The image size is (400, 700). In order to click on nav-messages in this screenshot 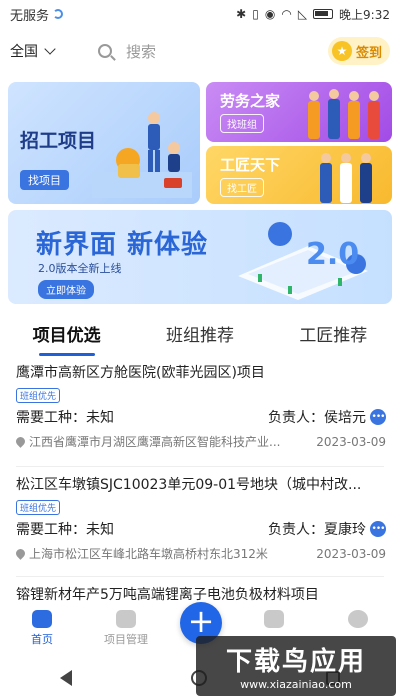, I will do `click(274, 617)`.